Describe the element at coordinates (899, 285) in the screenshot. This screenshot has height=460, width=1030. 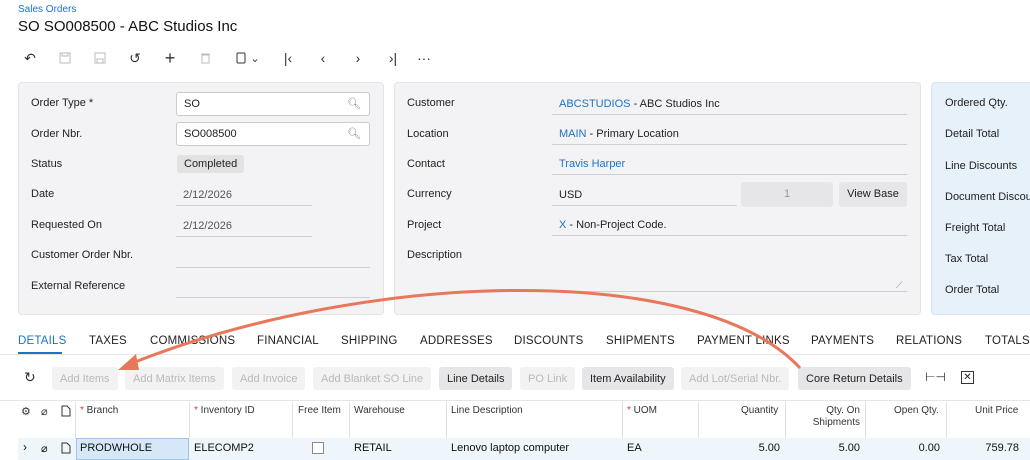
I see `resize-handle-icon: ⟋` at that location.